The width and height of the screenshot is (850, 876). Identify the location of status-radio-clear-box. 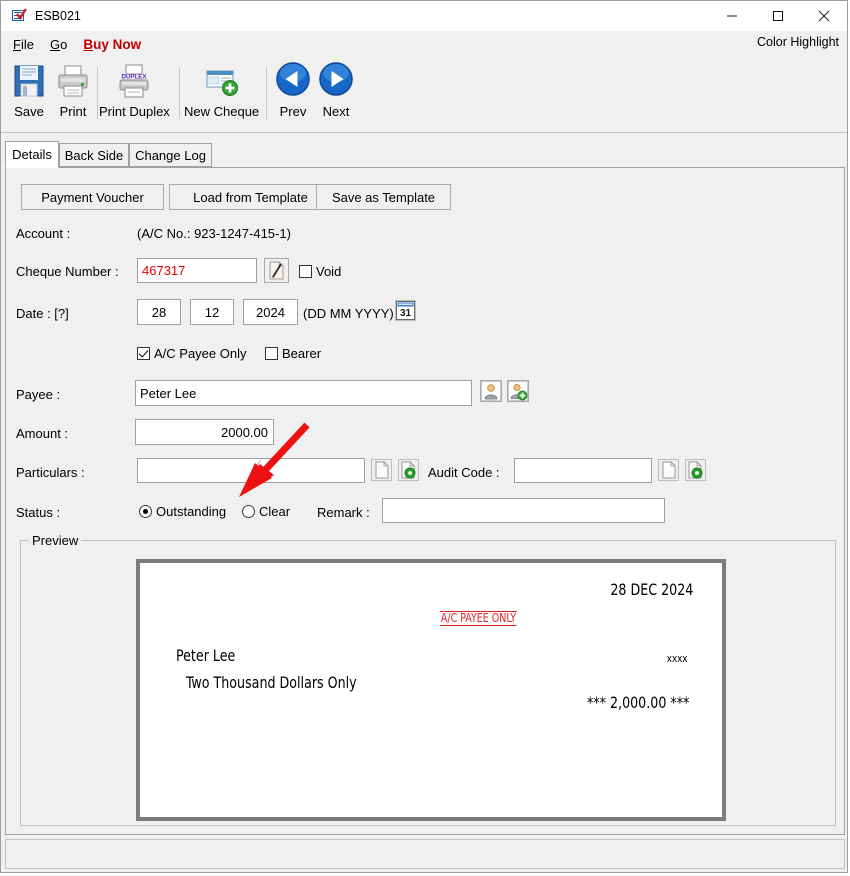
(248, 511).